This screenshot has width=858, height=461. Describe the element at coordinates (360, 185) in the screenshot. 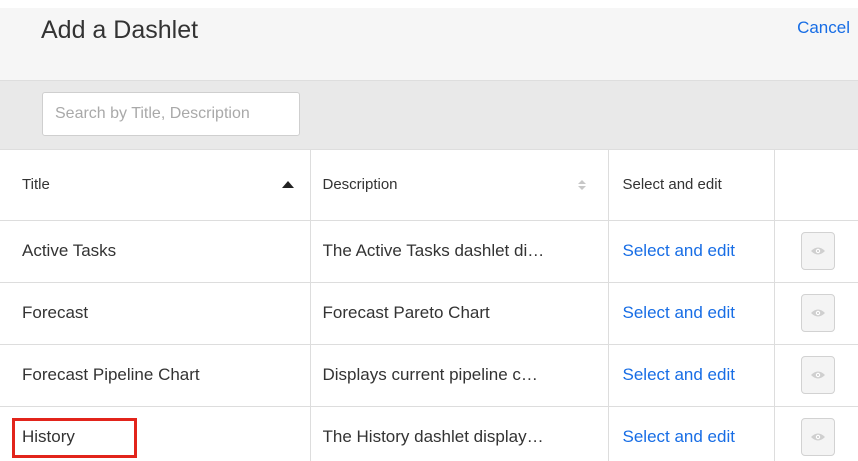

I see `column-header-description-label: Description` at that location.